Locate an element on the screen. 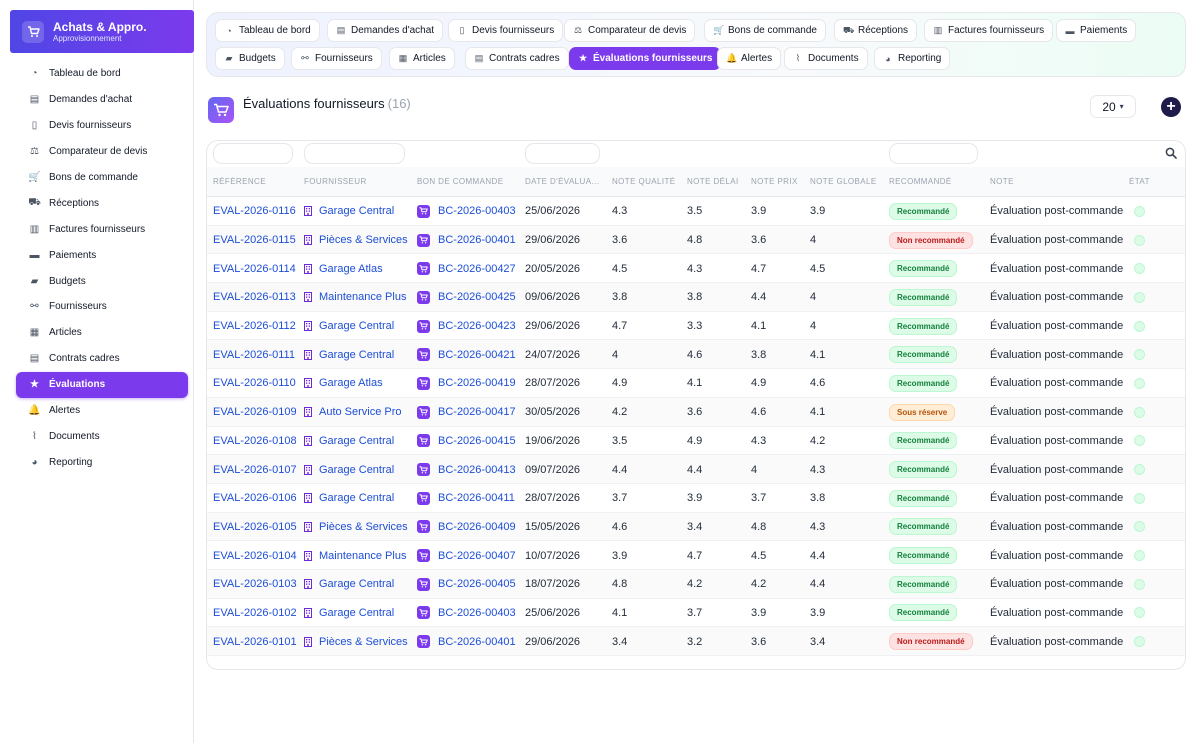 The image size is (1200, 743). column-header: État is located at coordinates (1139, 181).